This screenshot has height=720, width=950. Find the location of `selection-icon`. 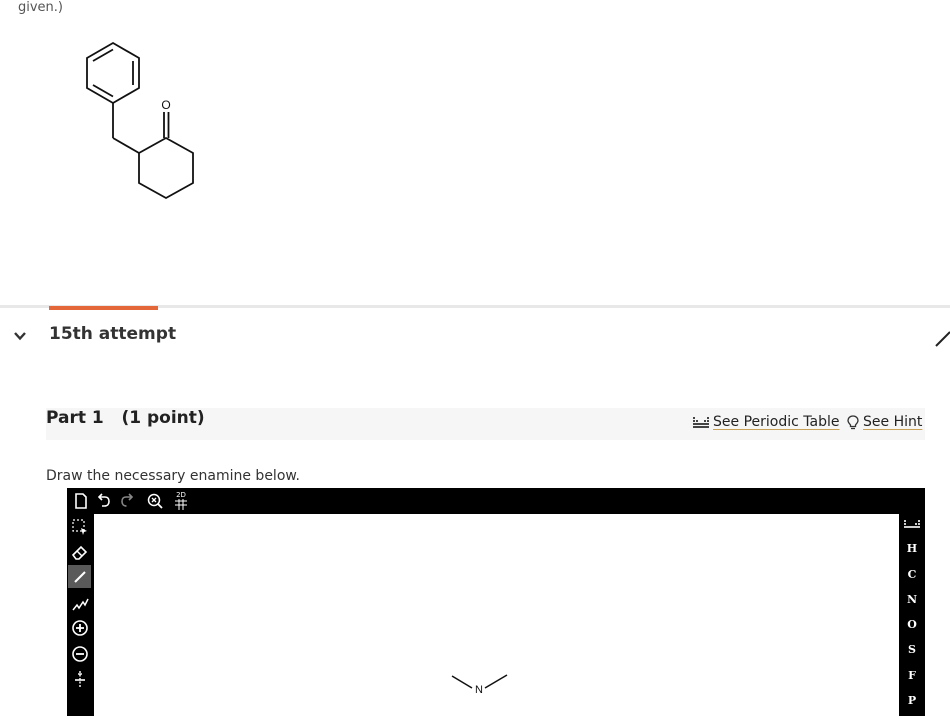

selection-icon is located at coordinates (80, 527).